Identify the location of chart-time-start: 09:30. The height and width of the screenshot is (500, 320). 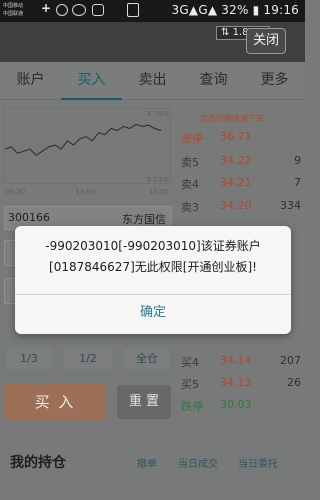
(15, 192).